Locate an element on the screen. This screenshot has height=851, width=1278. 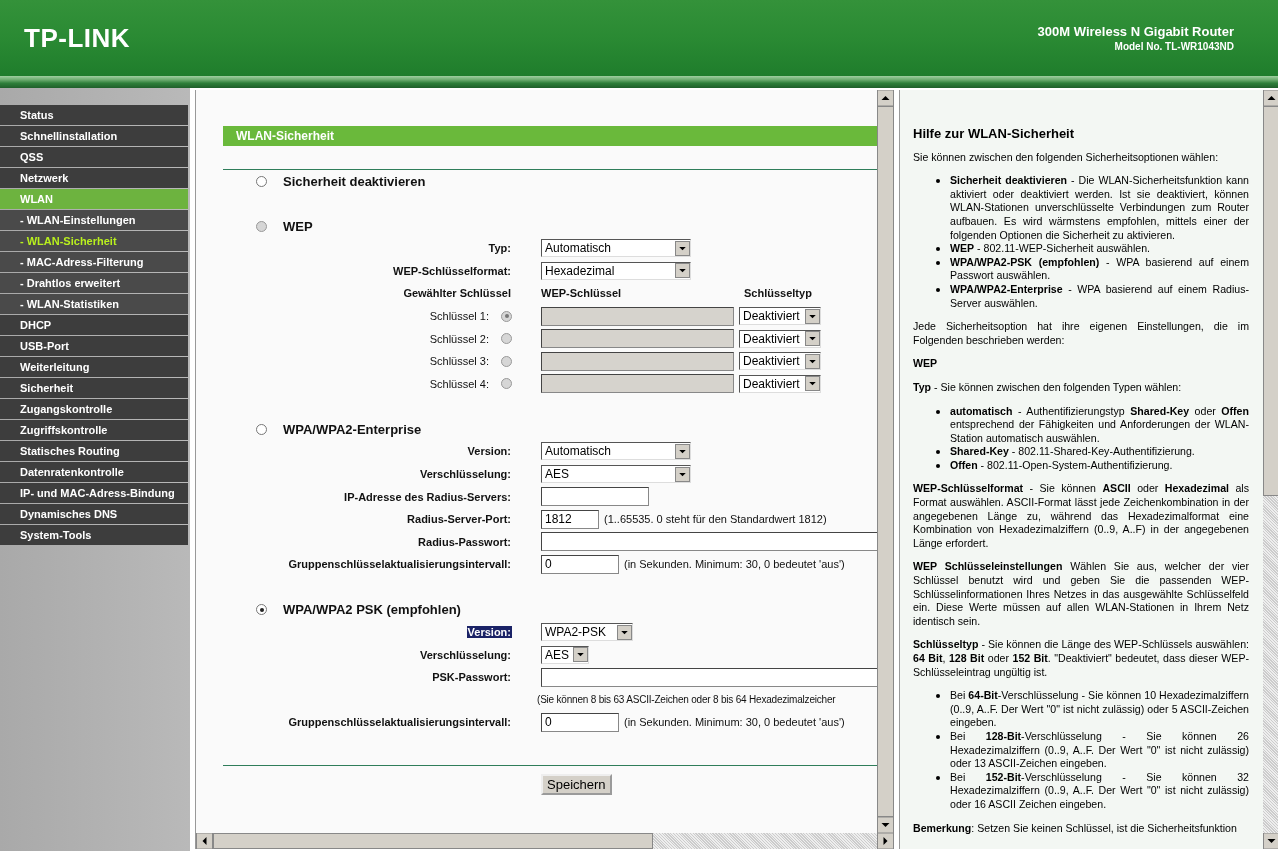
input-field: 1812 is located at coordinates (570, 519).